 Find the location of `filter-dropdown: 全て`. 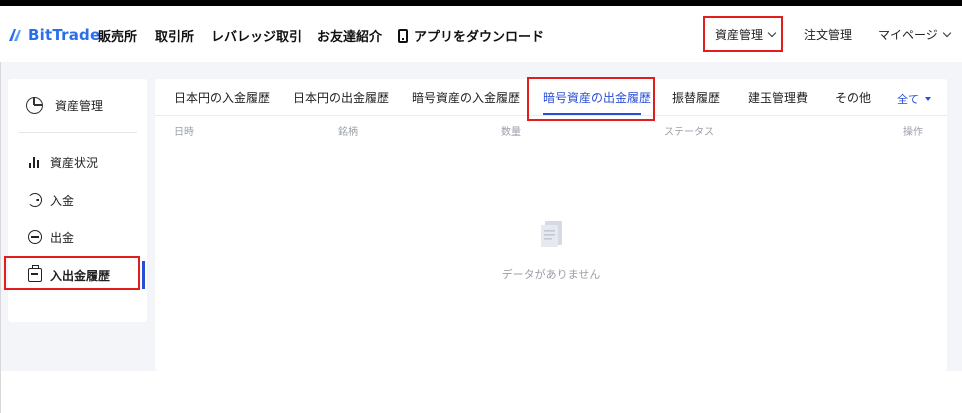

filter-dropdown: 全て is located at coordinates (914, 99).